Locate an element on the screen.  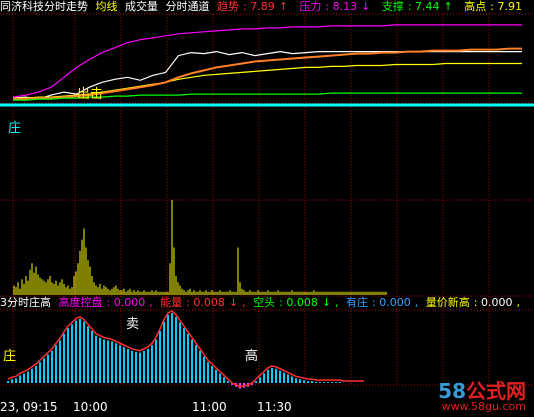
time-tick-1: 10:00 is located at coordinates (90, 407).